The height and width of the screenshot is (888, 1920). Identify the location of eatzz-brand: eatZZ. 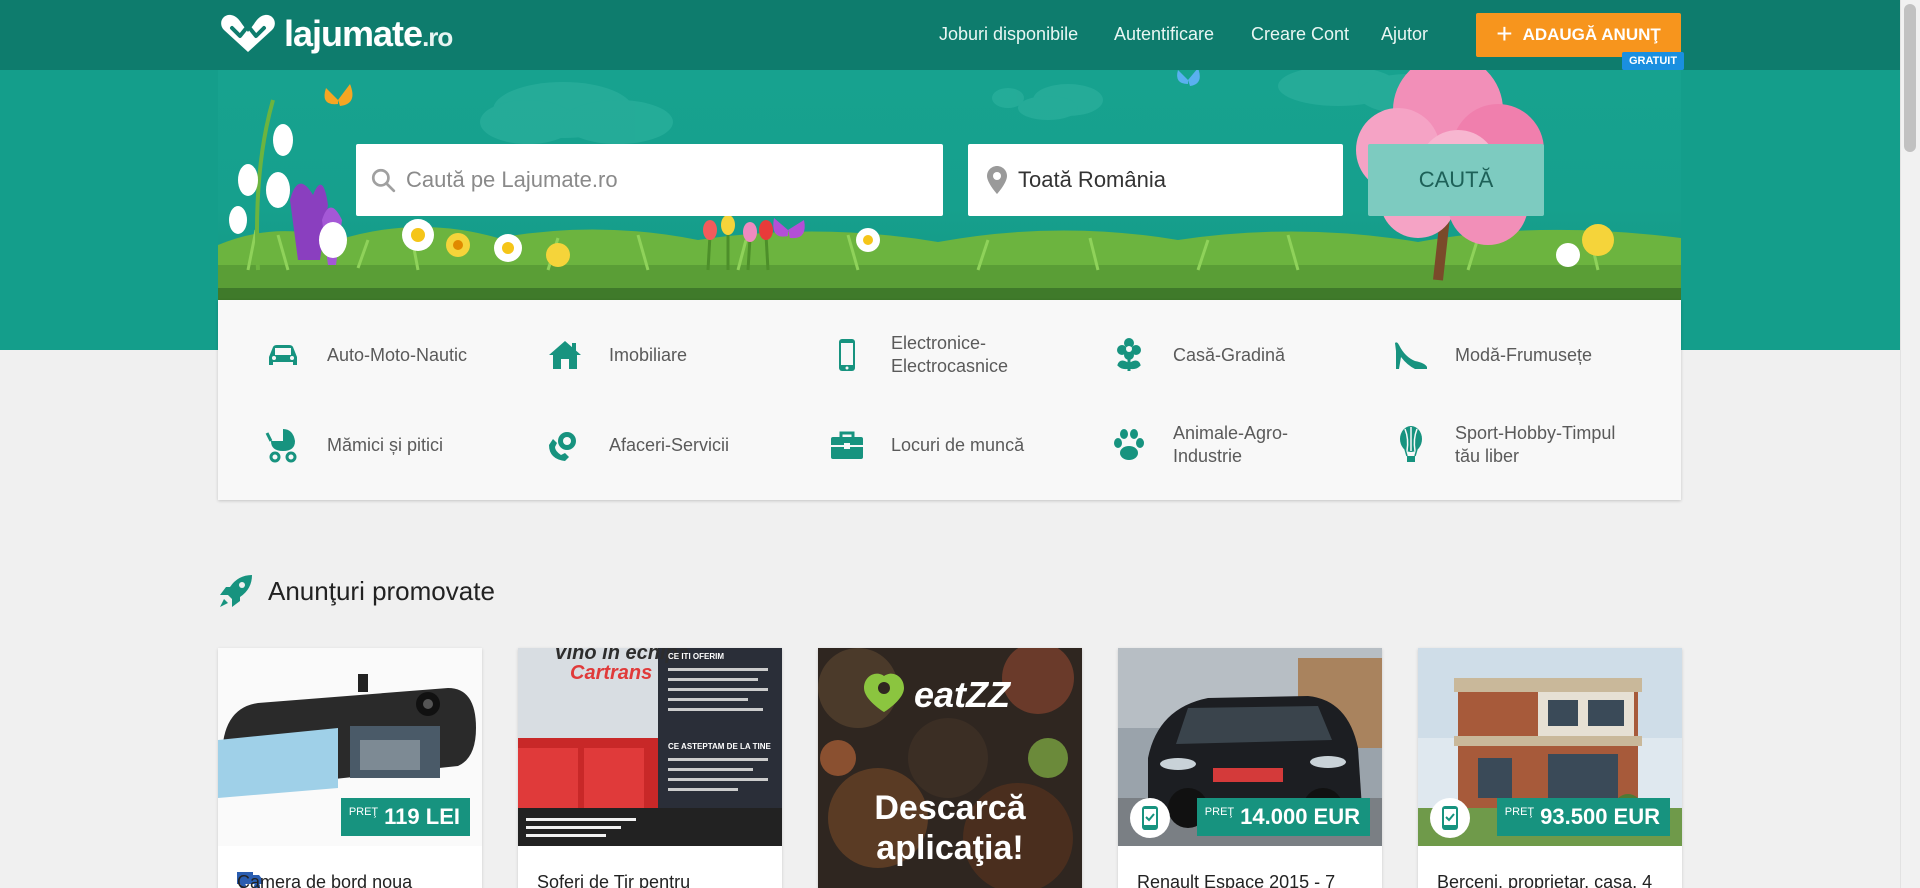
(962, 694).